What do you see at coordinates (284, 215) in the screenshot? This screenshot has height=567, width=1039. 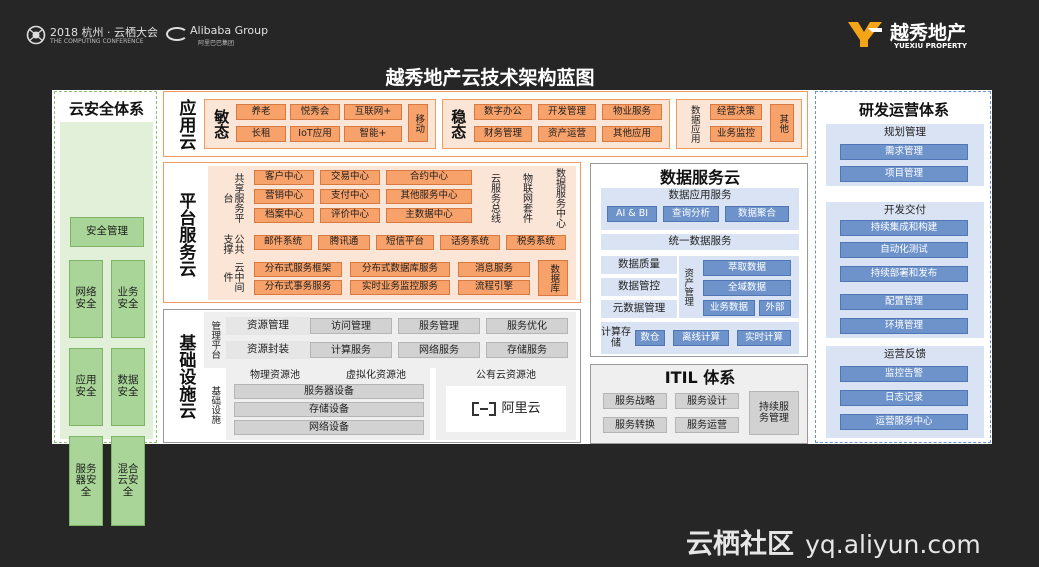 I see `shared-archive: 档案中心` at bounding box center [284, 215].